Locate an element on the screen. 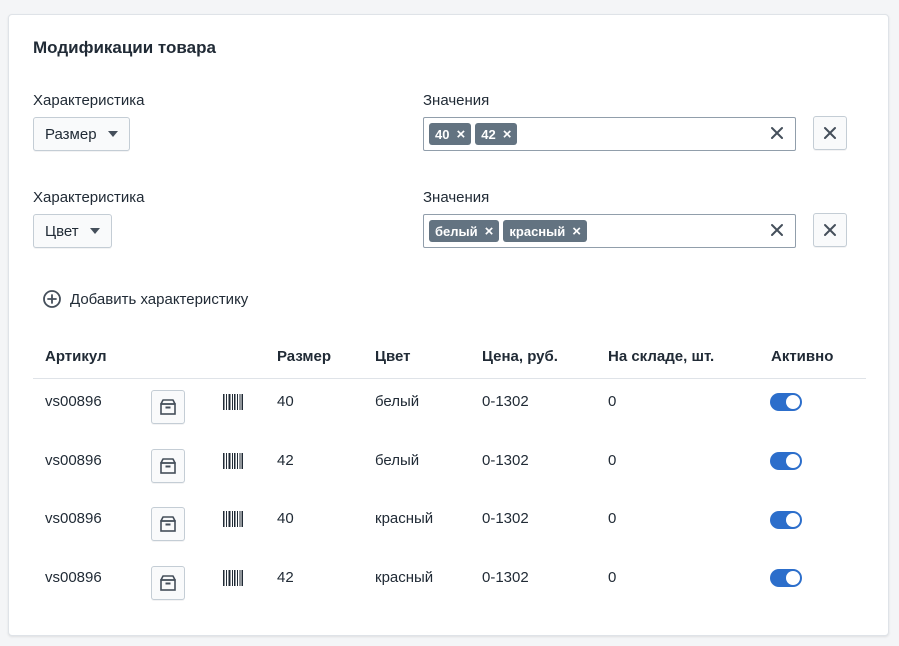 Image resolution: width=899 pixels, height=646 pixels. header-price: Цена, руб. is located at coordinates (520, 356).